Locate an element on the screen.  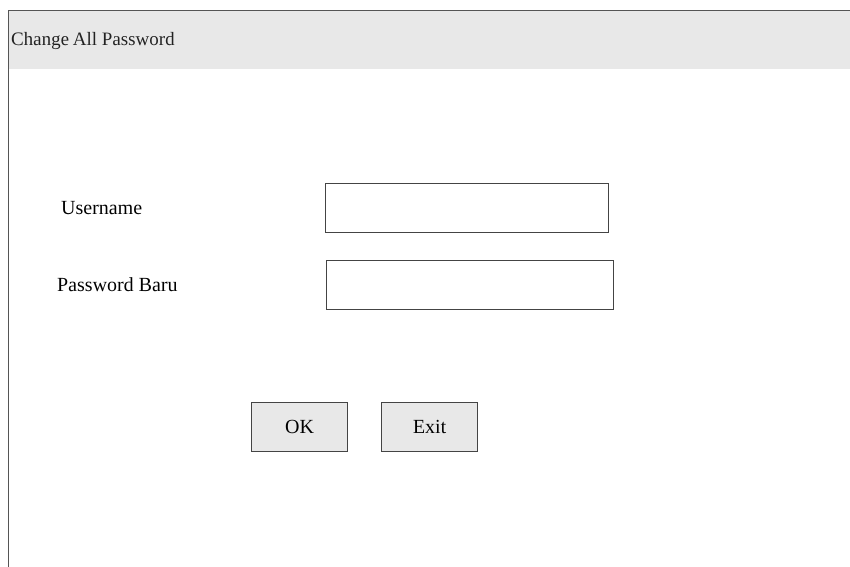
window-title: Change All Password is located at coordinates (93, 40).